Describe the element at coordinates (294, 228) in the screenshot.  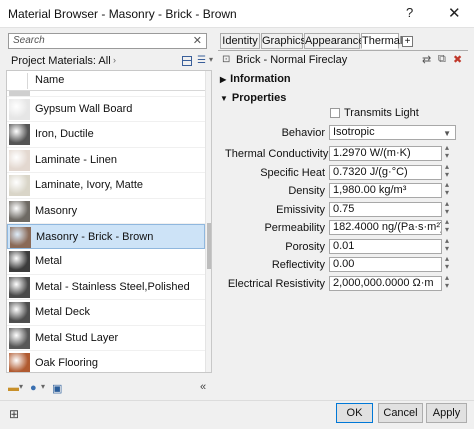
I see `property-label: Permeability` at that location.